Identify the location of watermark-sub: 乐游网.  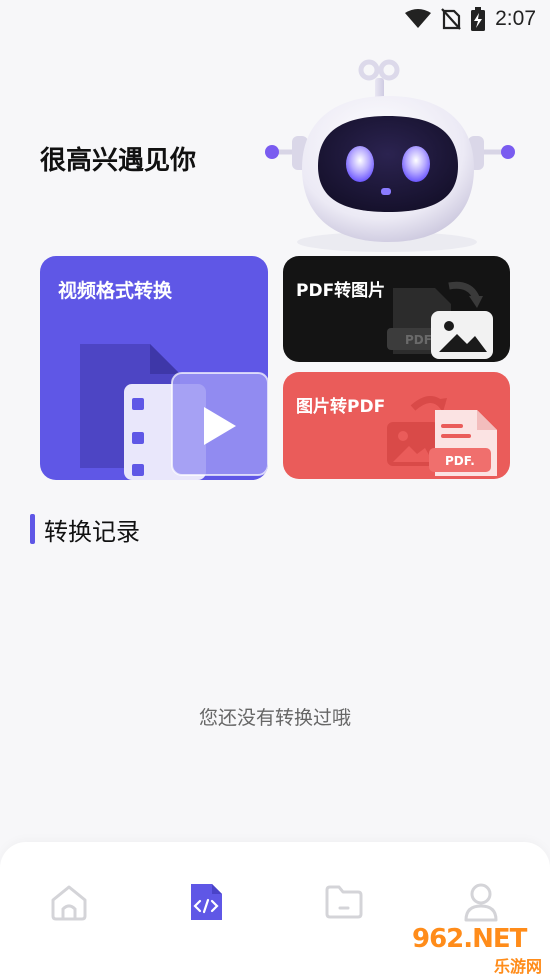
(517, 965).